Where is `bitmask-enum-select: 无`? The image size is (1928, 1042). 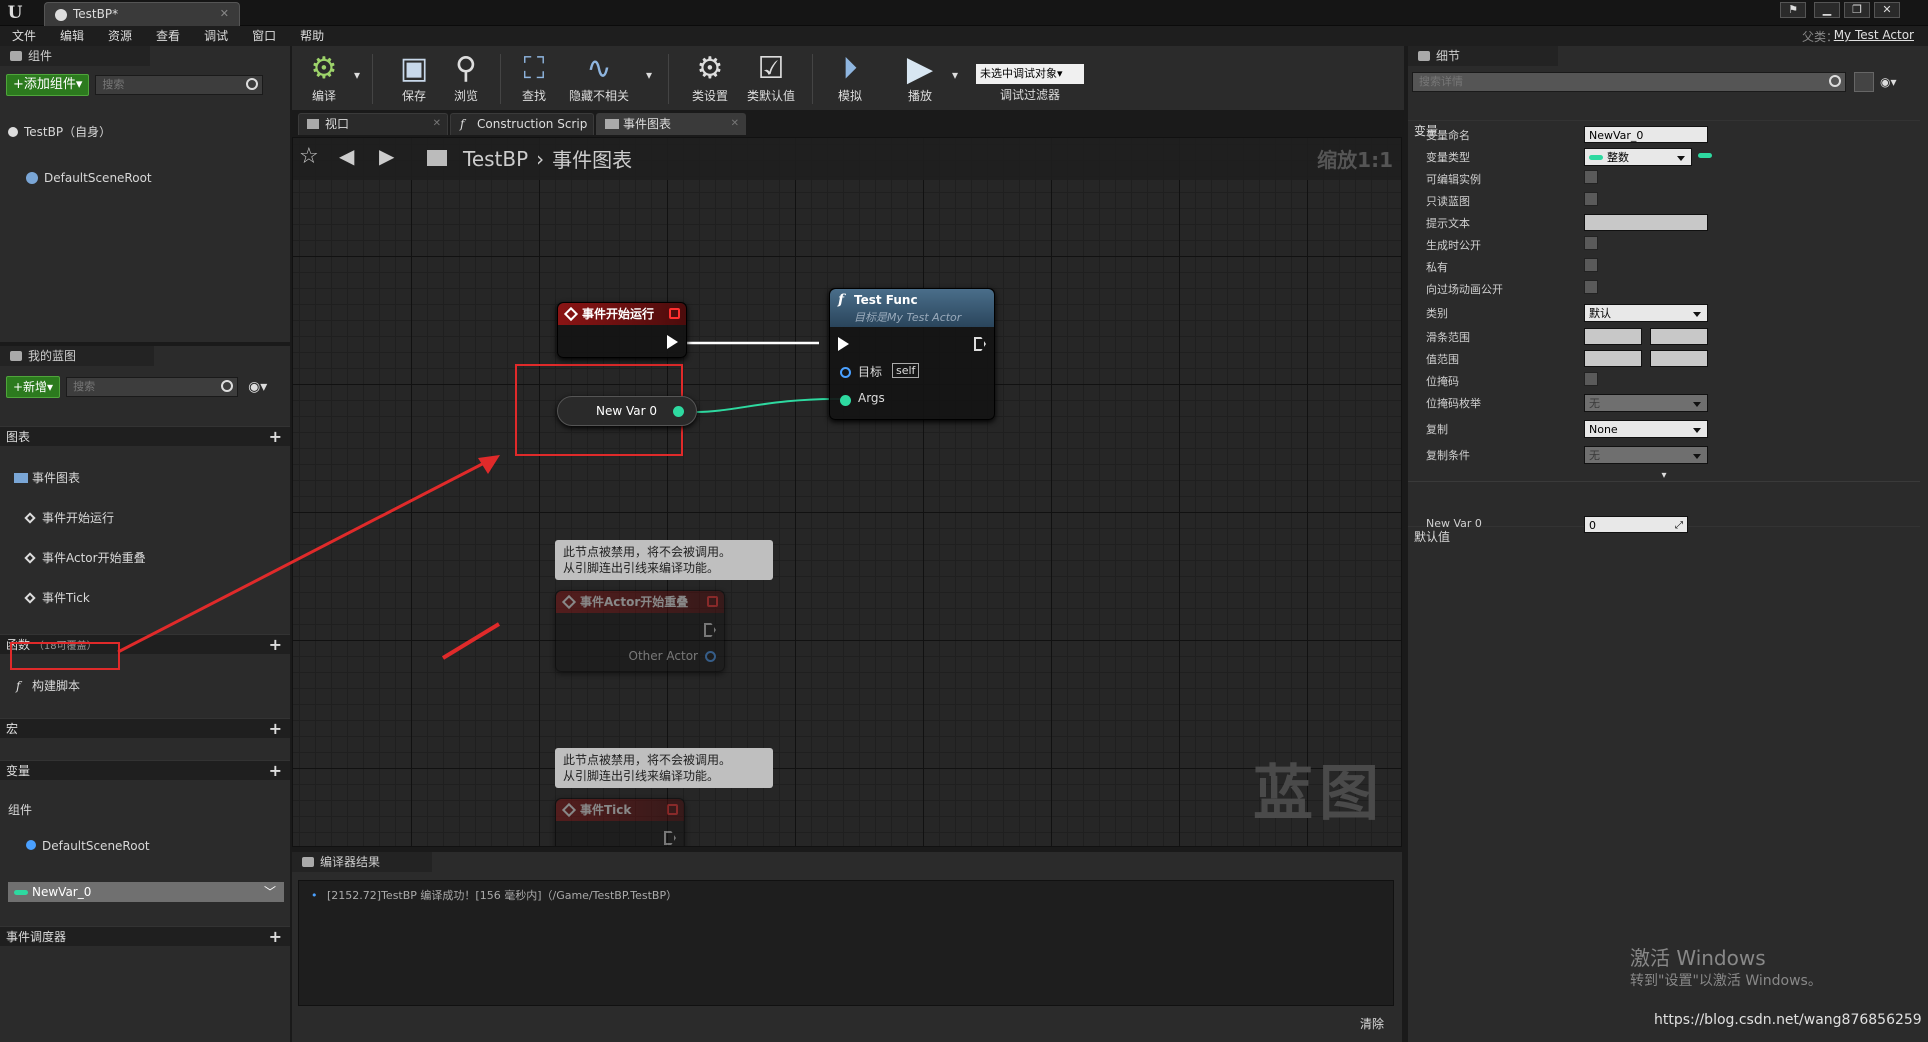
bitmask-enum-select: 无 is located at coordinates (1646, 403).